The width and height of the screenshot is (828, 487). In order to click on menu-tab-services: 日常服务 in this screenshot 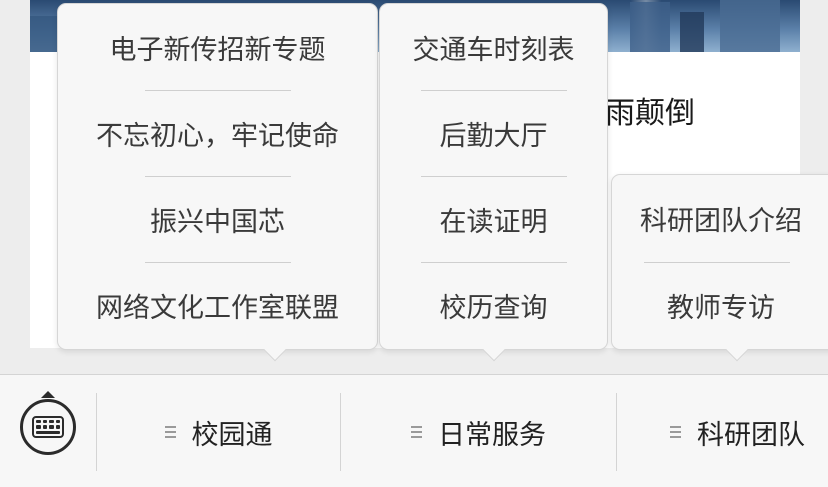, I will do `click(478, 432)`.